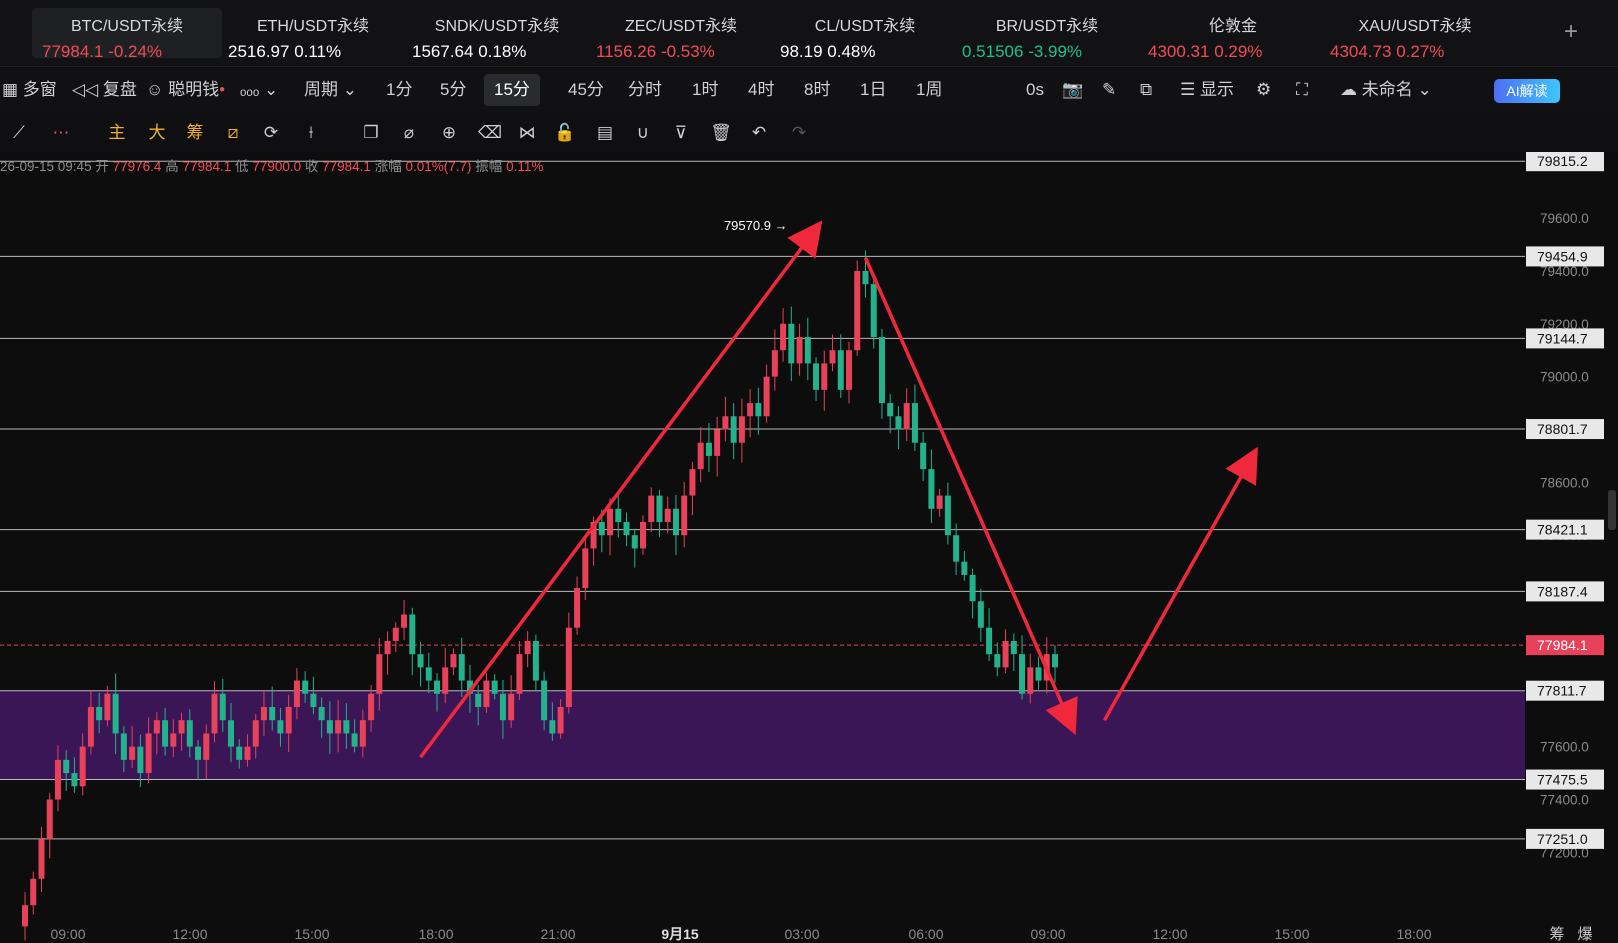  Describe the element at coordinates (1571, 32) in the screenshot. I see `add-ticker-icon: +` at that location.